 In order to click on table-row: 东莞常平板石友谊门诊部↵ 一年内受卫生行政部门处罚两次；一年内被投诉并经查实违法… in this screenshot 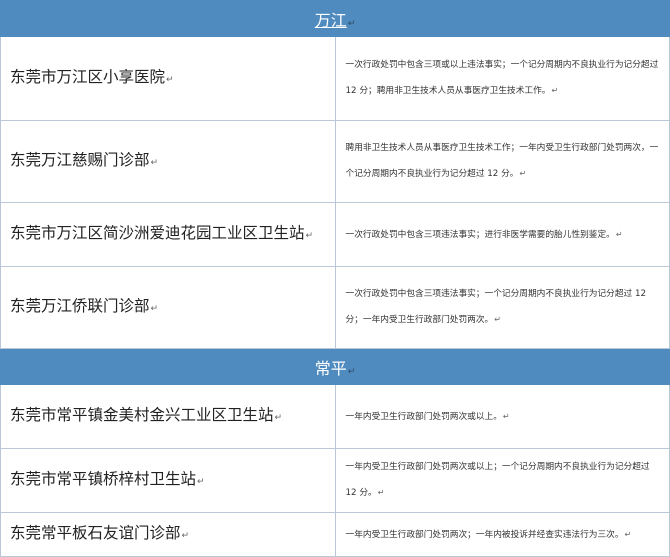, I will do `click(335, 534)`.